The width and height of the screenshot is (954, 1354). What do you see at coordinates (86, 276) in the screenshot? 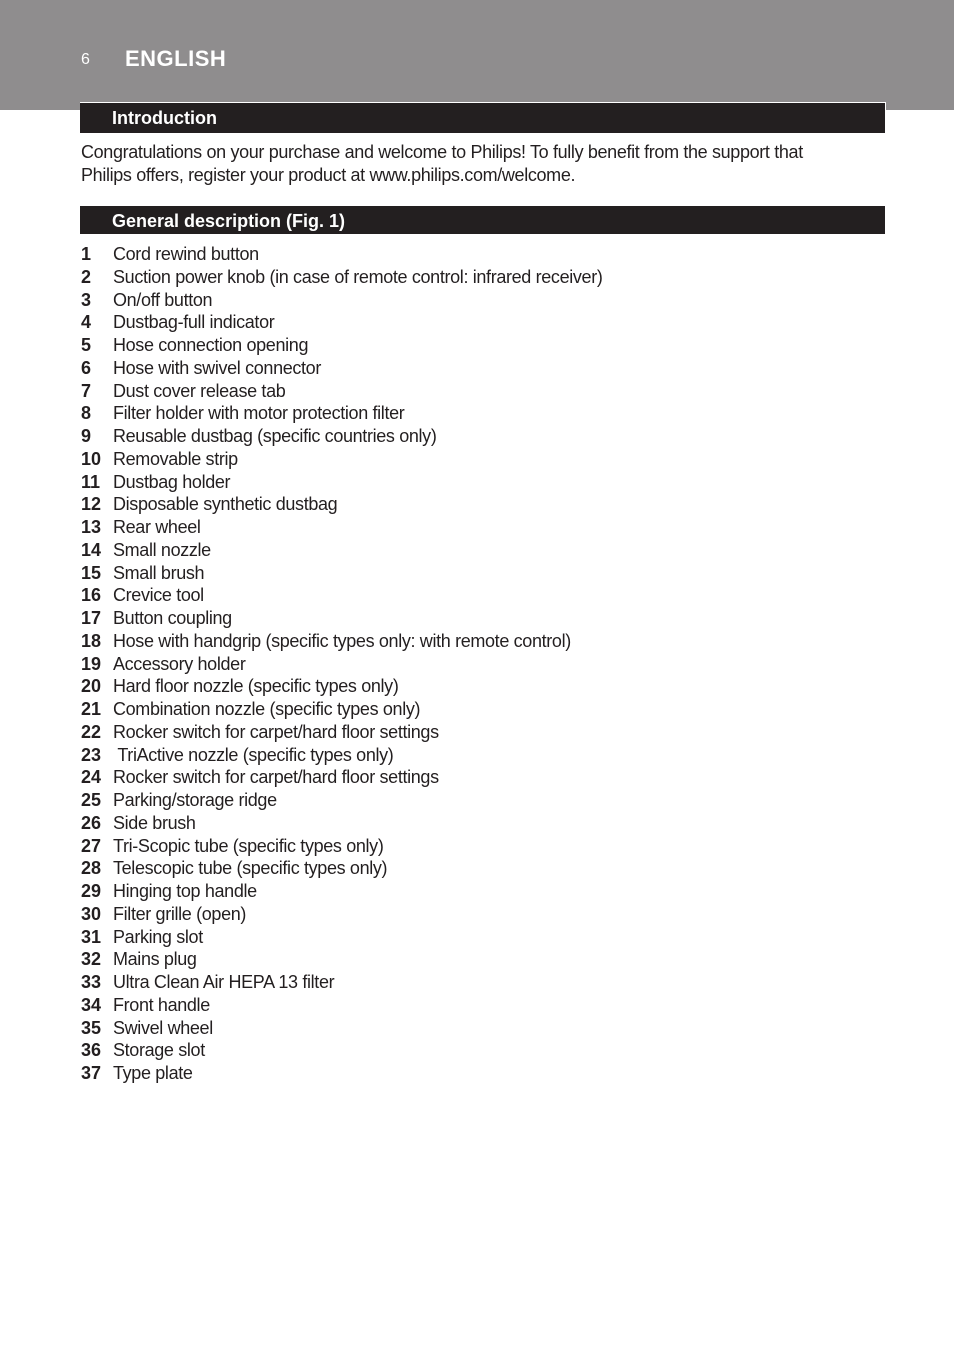
I see `item-number: 2` at bounding box center [86, 276].